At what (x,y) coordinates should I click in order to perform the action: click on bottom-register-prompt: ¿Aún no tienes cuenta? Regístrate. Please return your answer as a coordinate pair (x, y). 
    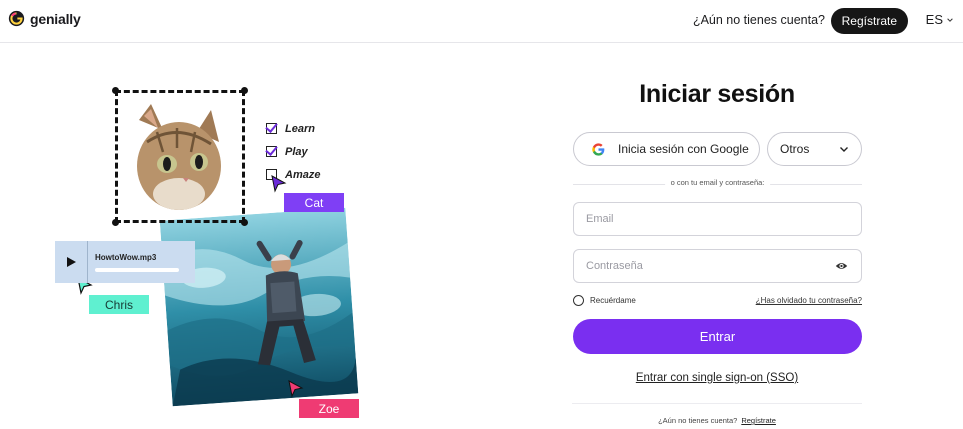
    Looking at the image, I should click on (717, 420).